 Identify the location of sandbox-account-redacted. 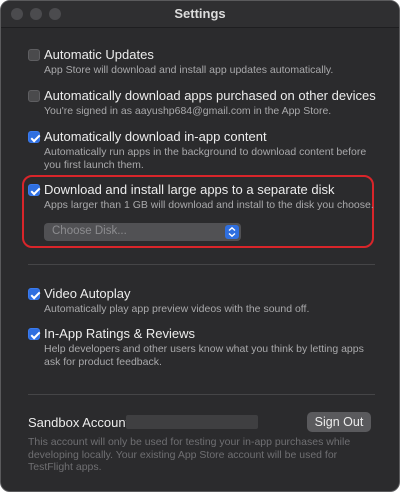
(192, 422).